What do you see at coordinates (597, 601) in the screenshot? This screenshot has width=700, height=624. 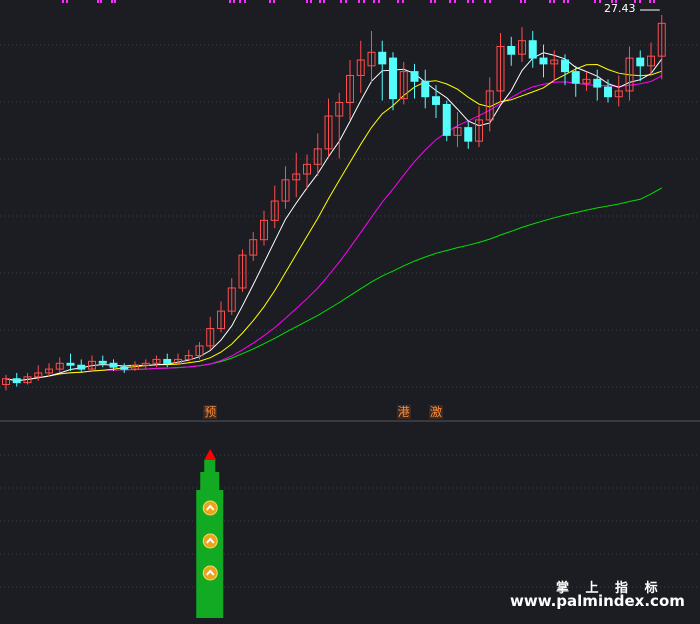 I see `watermark-url: www.palmindex.com` at bounding box center [597, 601].